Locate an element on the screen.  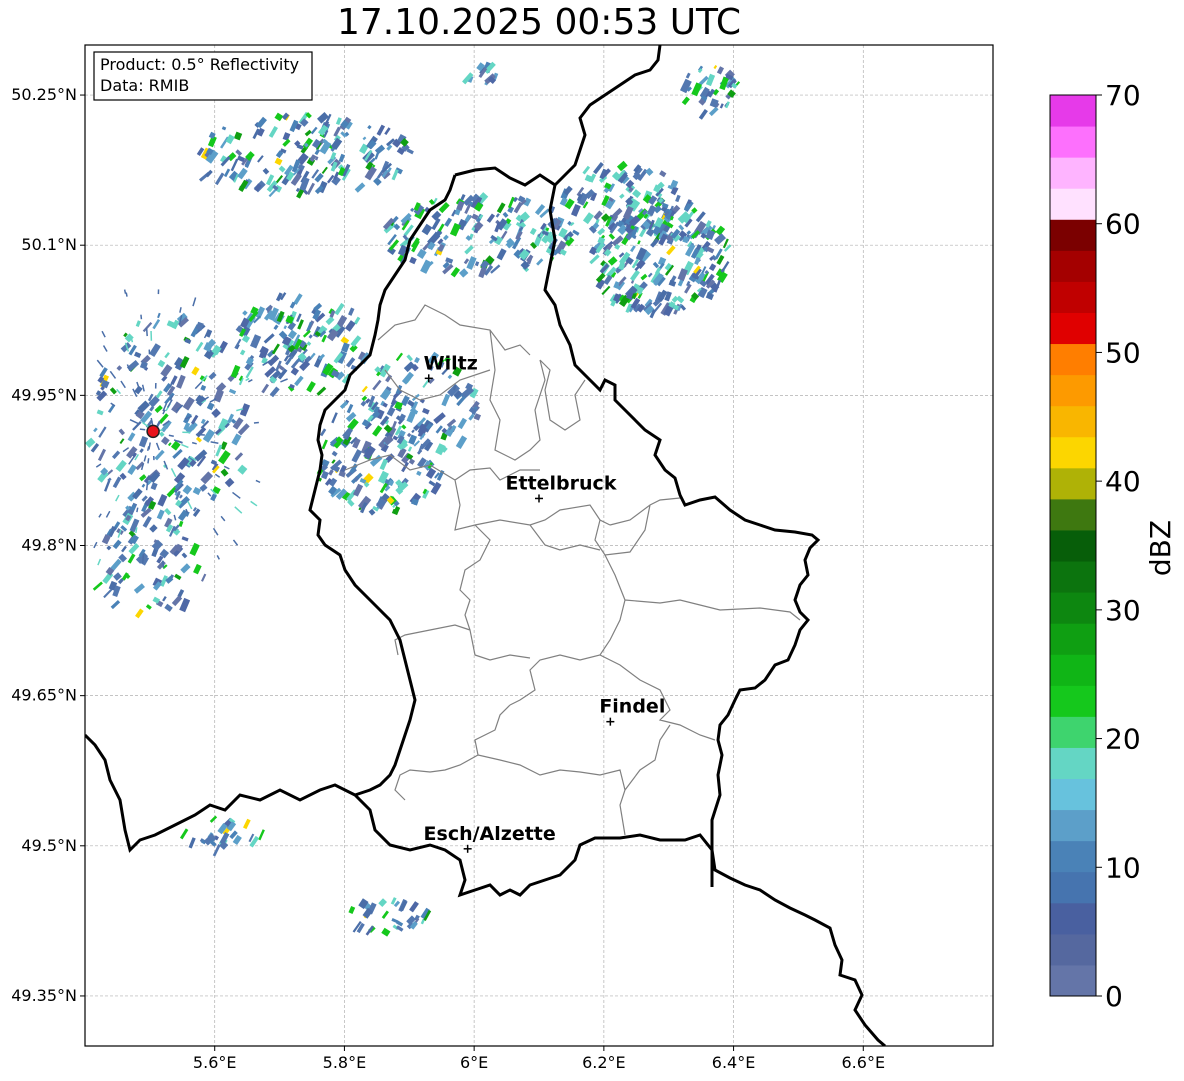
info-data-source: Data: RMIB is located at coordinates (144, 85).